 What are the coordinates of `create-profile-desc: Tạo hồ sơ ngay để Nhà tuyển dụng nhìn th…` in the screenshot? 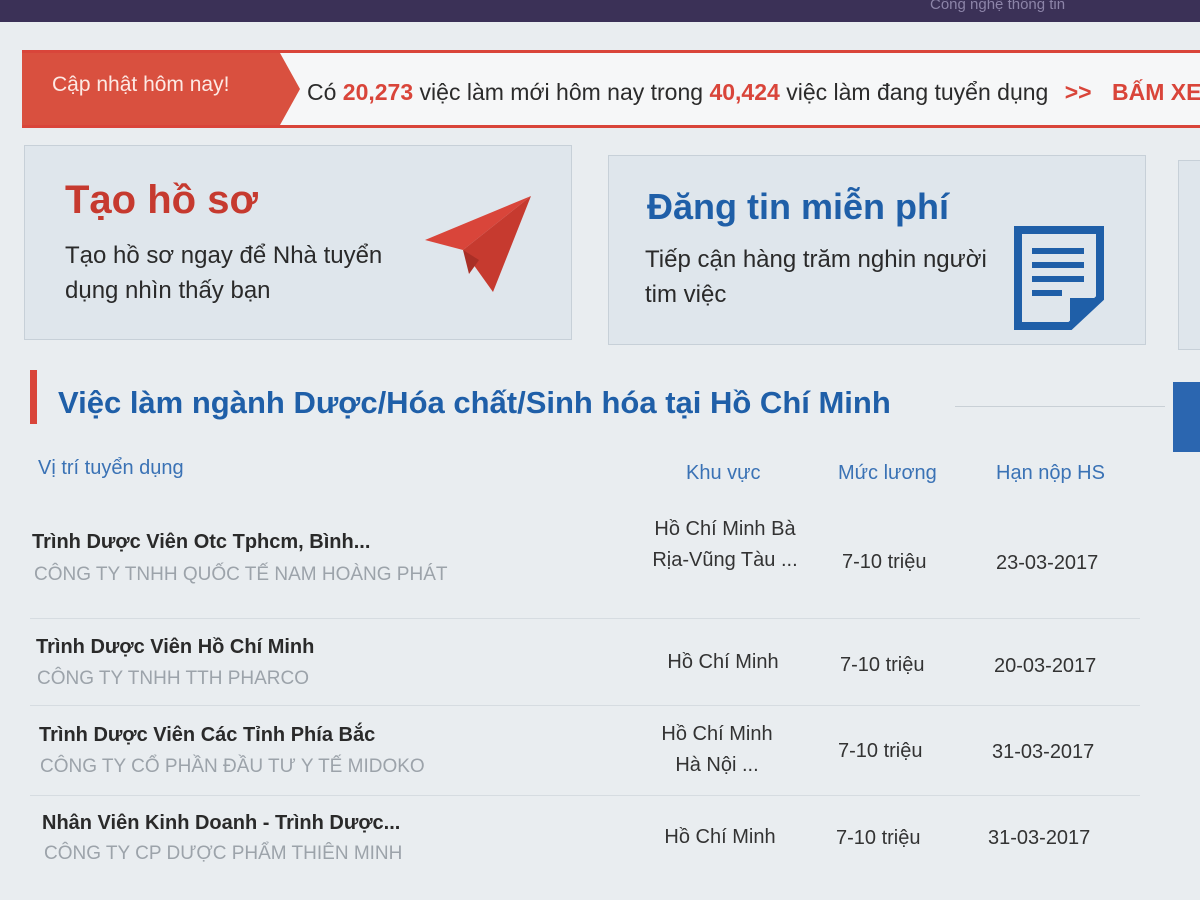 It's located at (224, 273).